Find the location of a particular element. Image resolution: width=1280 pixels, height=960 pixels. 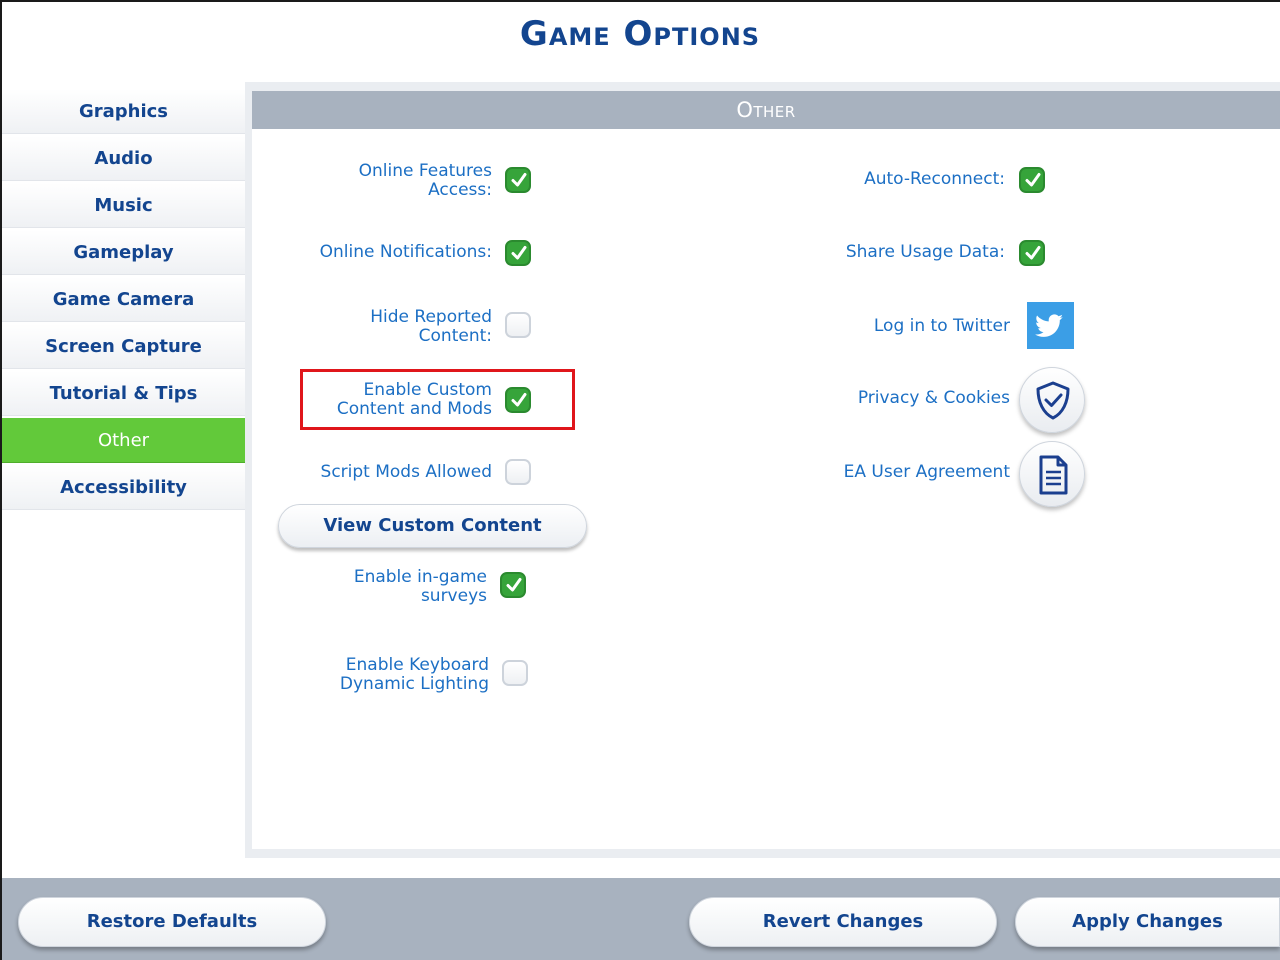

panel-header: Other is located at coordinates (766, 110).